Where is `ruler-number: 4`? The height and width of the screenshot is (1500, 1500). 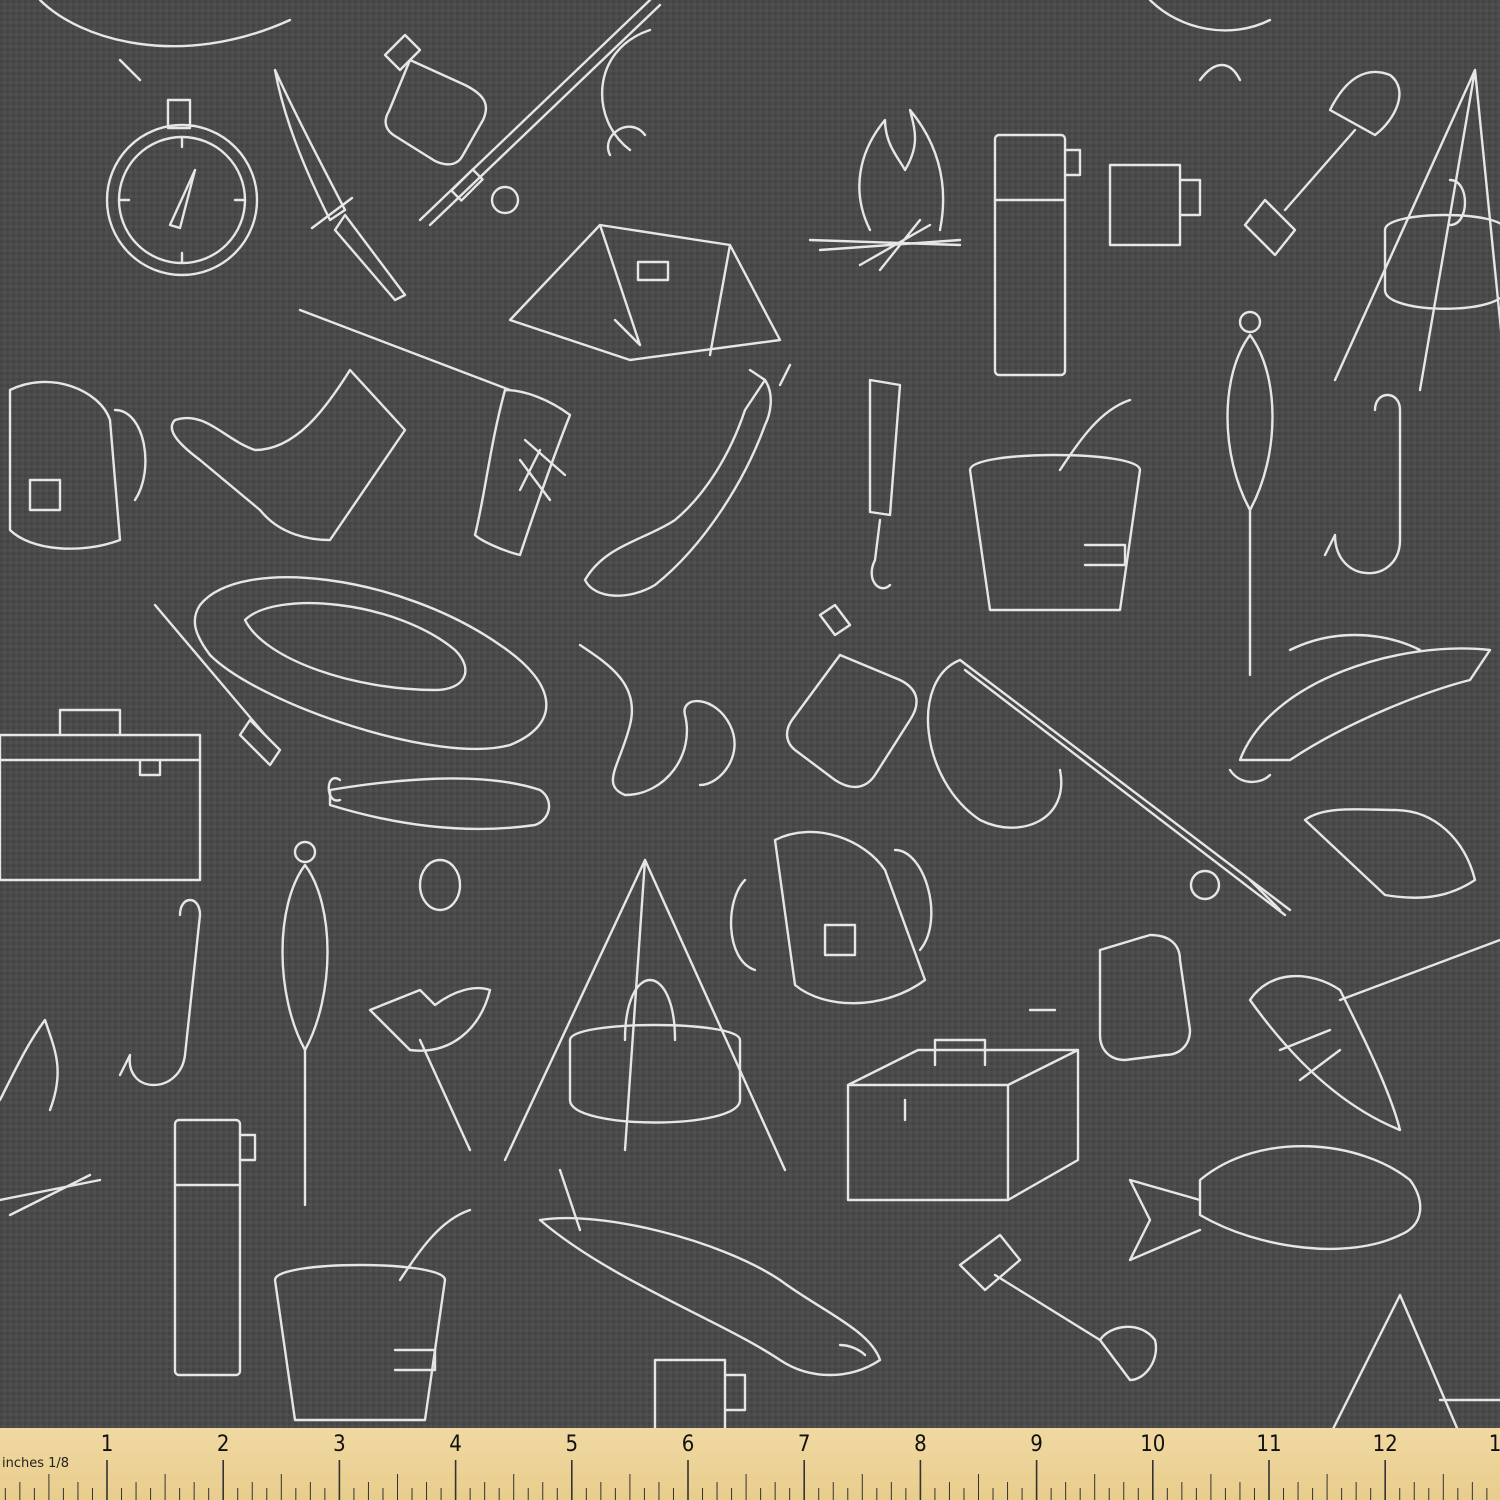 ruler-number: 4 is located at coordinates (455, 1444).